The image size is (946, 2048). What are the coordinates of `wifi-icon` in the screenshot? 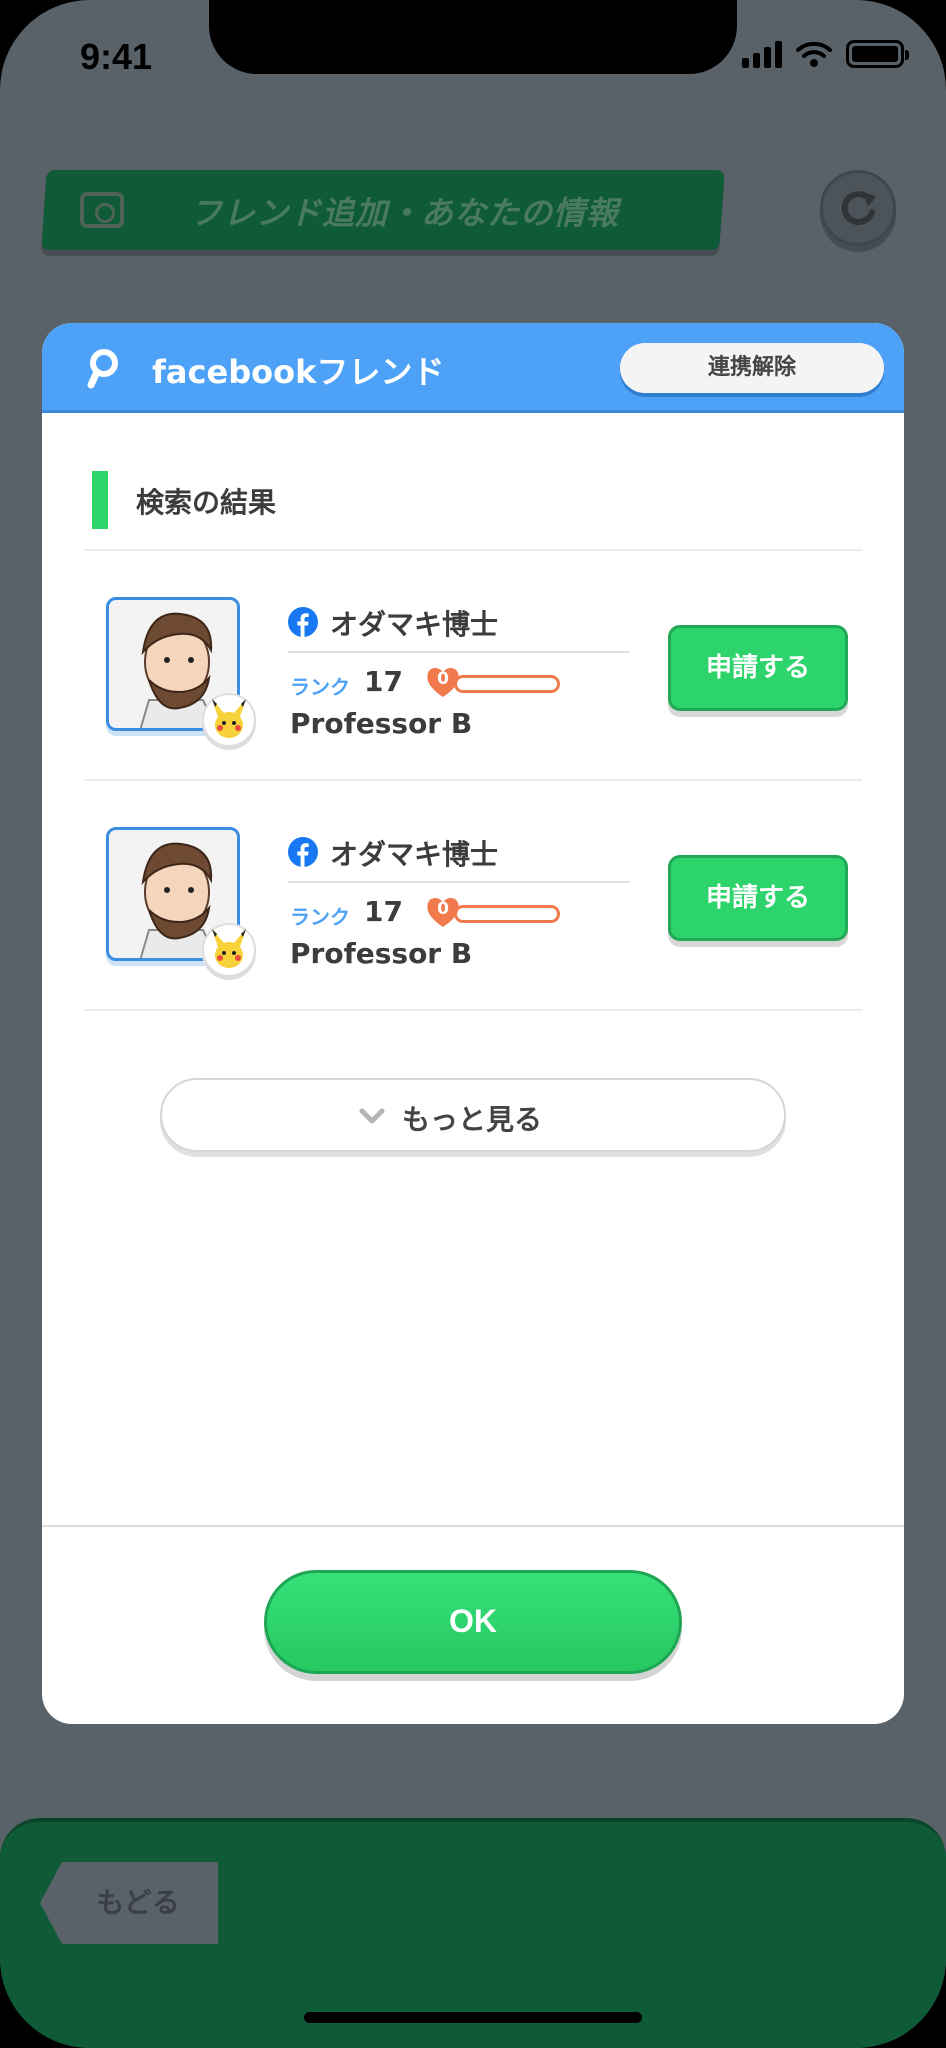 It's located at (814, 54).